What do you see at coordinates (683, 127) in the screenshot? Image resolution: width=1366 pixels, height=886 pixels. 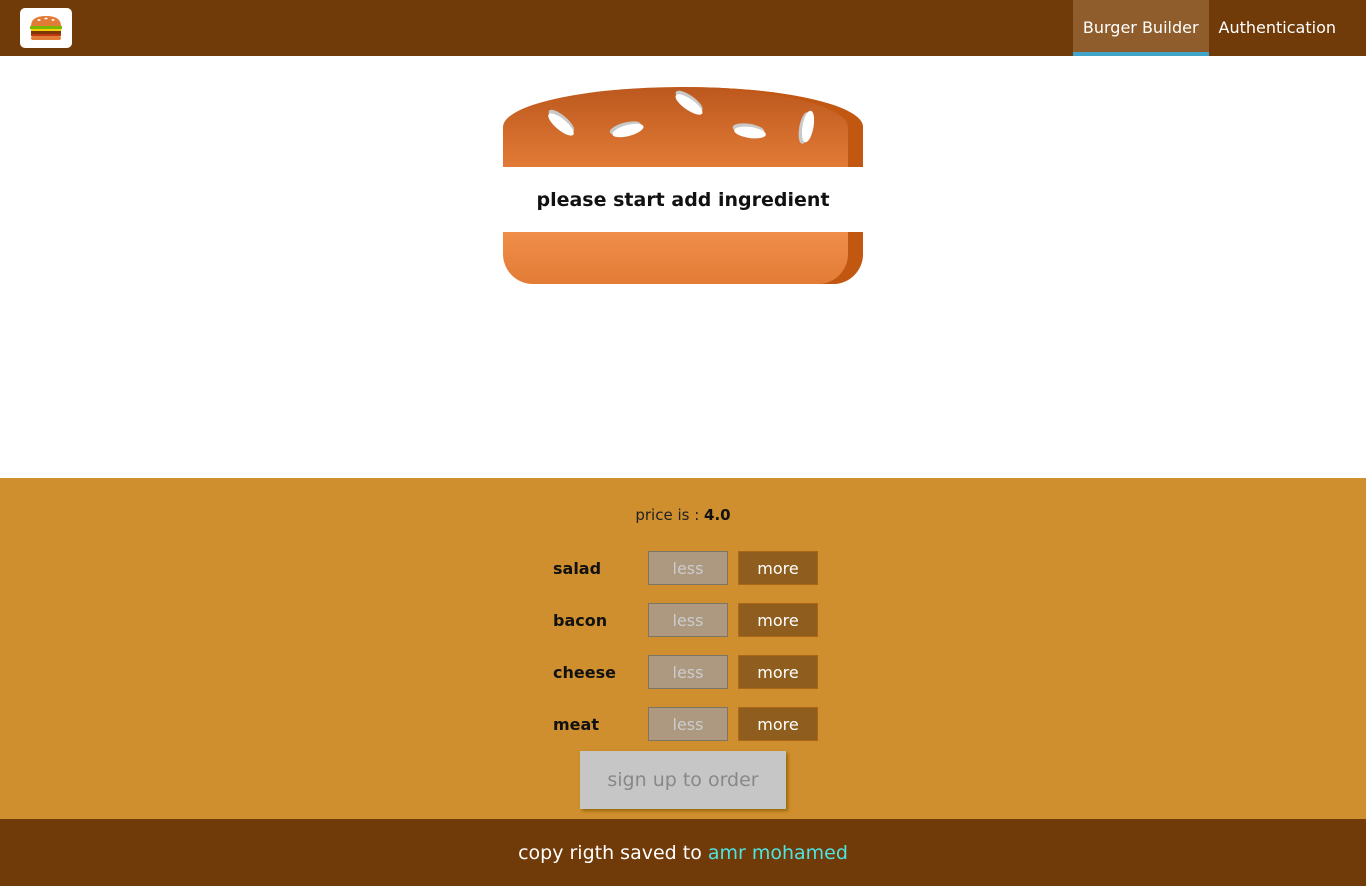 I see `bread-top` at bounding box center [683, 127].